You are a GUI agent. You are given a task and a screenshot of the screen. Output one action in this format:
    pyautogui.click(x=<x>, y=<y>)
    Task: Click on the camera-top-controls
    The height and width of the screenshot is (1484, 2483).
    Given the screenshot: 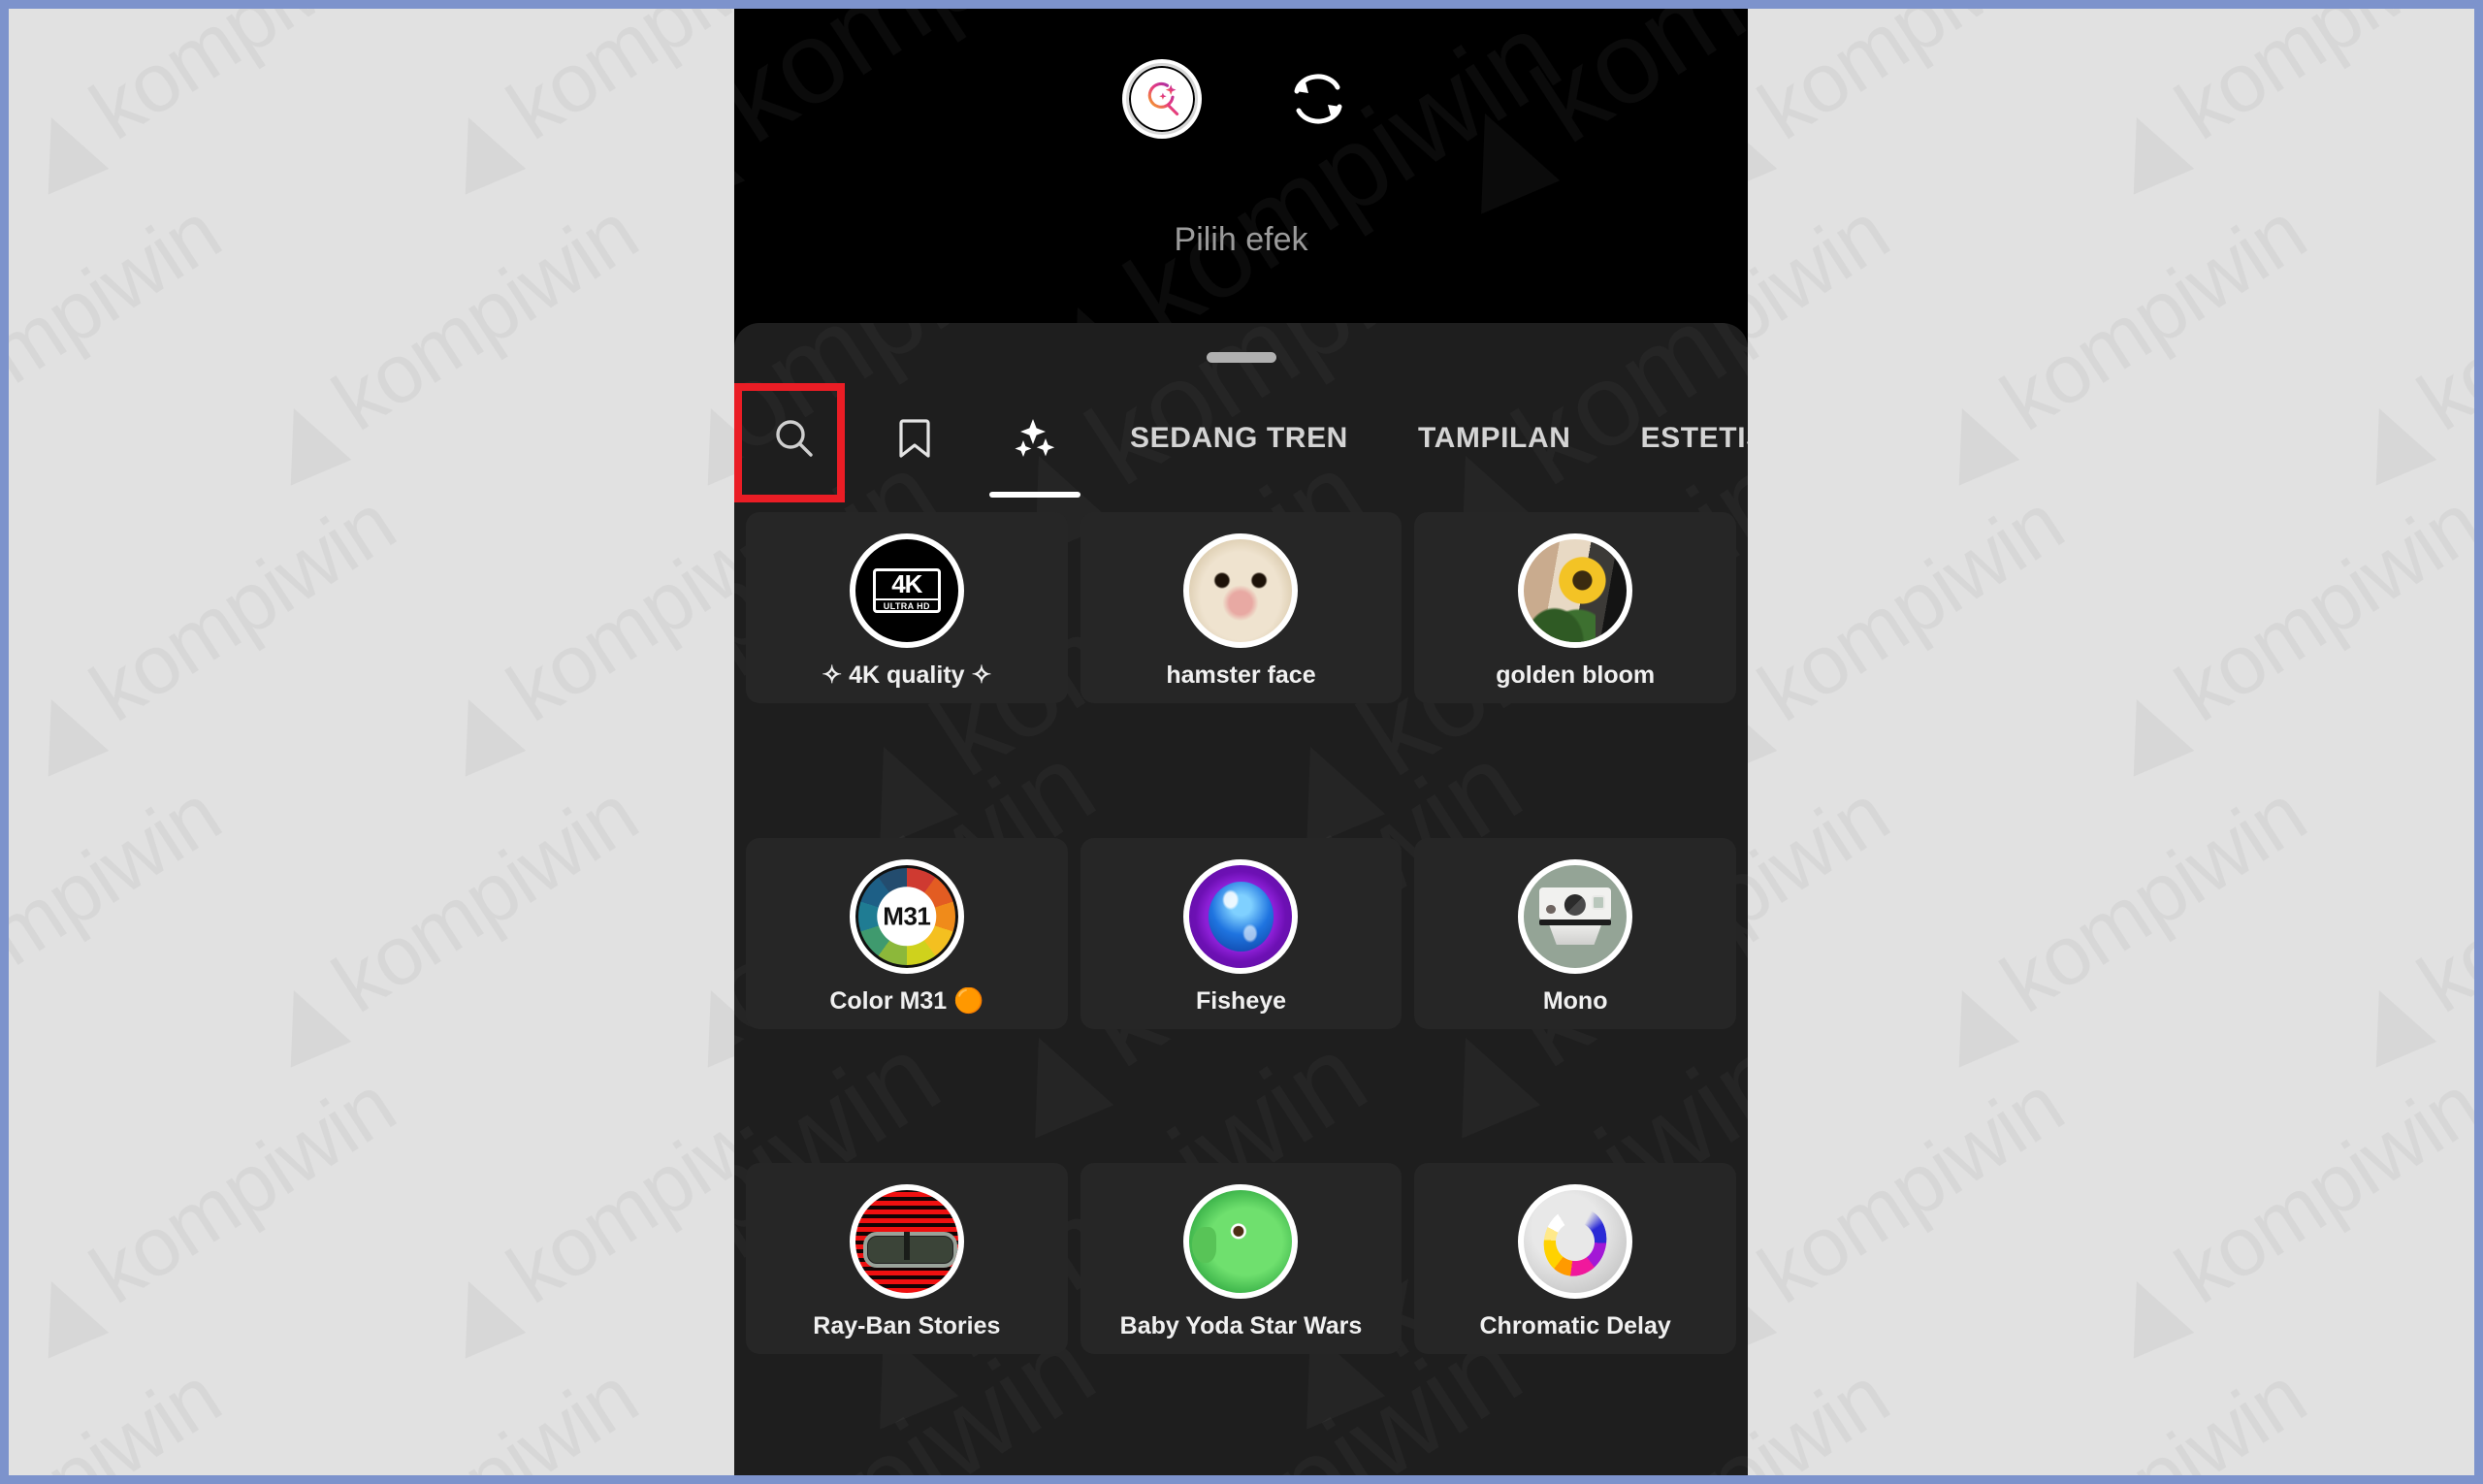 What is the action you would take?
    pyautogui.click(x=1241, y=99)
    